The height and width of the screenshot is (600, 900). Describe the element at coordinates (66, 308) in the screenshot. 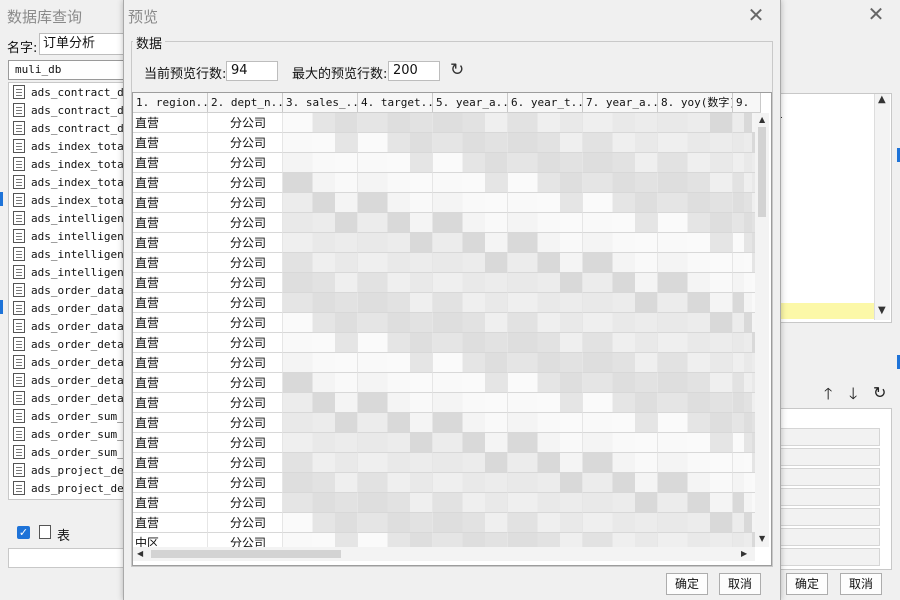

I see `table-list-item: ads_order_data_` at that location.